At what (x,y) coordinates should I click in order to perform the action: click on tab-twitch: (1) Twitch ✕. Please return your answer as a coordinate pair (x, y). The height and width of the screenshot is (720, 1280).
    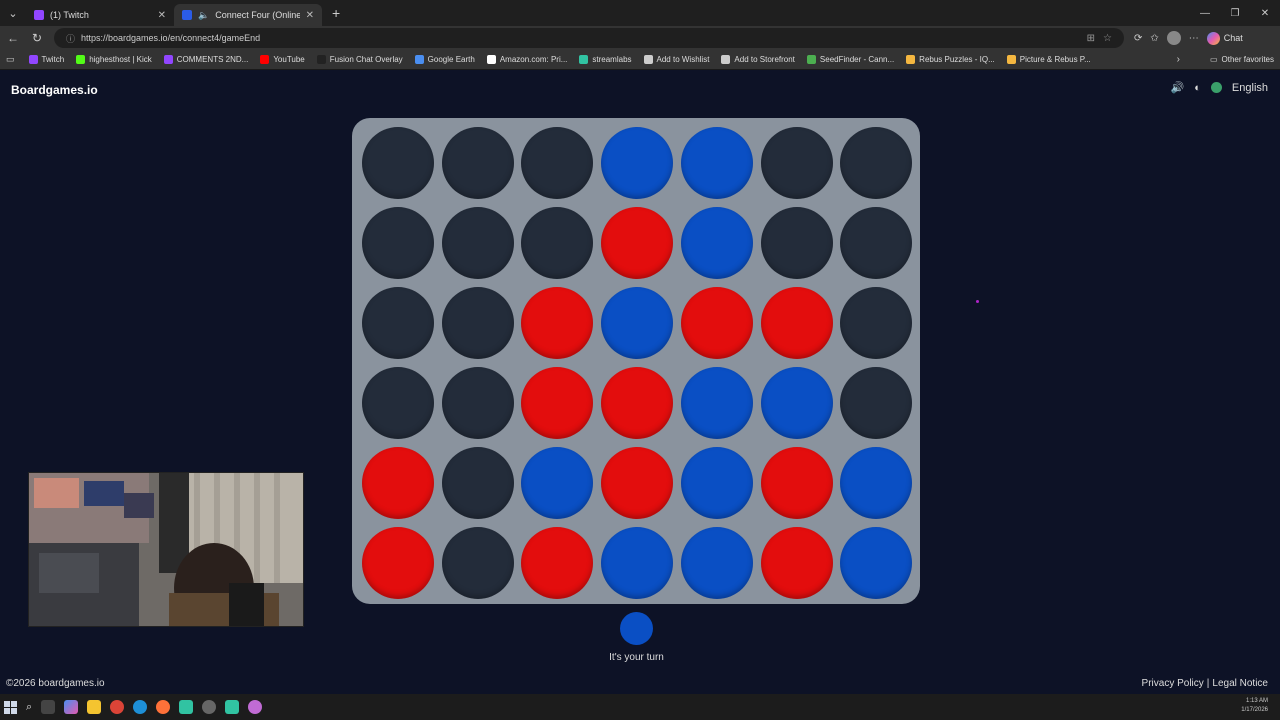
    Looking at the image, I should click on (100, 15).